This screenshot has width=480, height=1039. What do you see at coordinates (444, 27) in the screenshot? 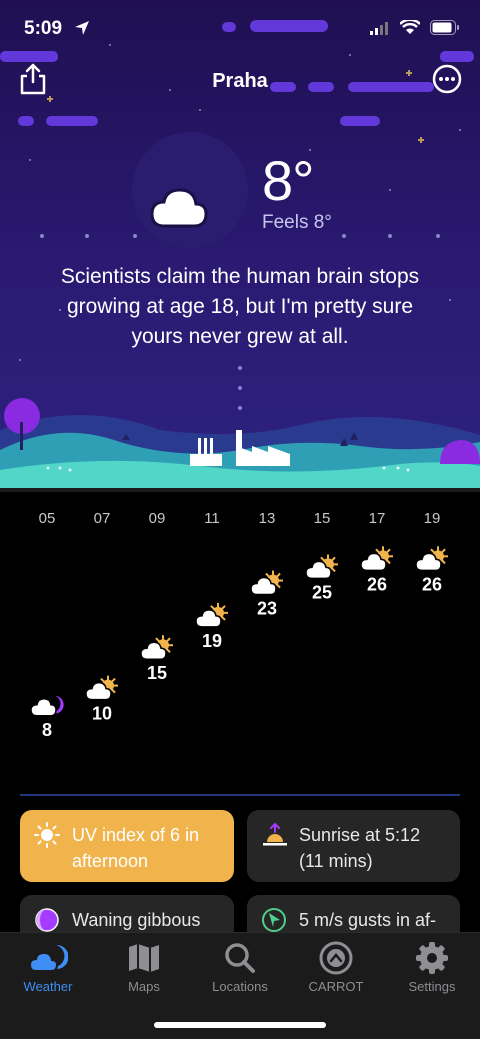
I see `battery-icon` at bounding box center [444, 27].